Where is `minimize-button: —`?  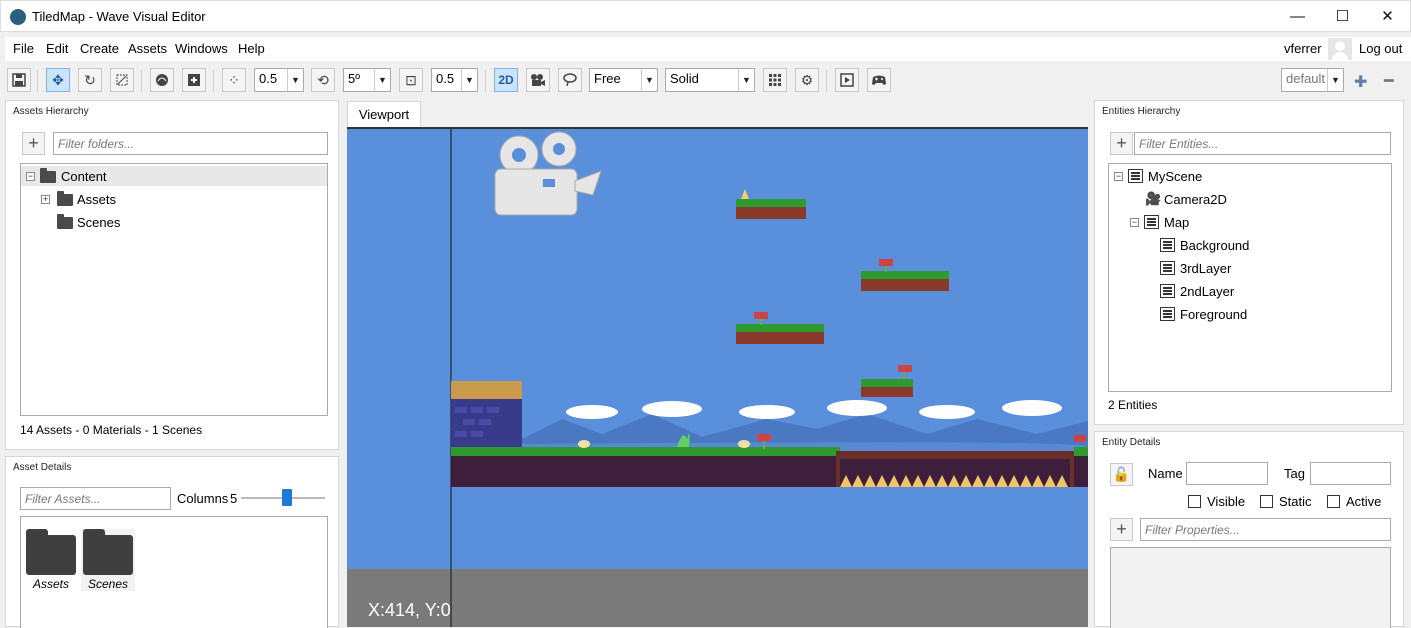
minimize-button: — is located at coordinates (1297, 16).